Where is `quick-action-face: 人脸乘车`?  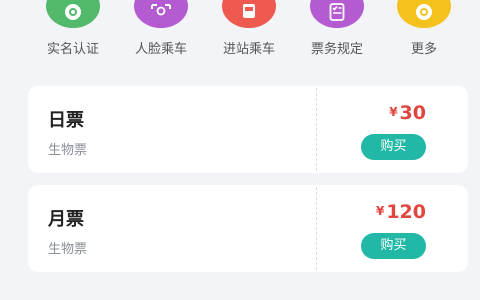 quick-action-face: 人脸乘车 is located at coordinates (161, 35).